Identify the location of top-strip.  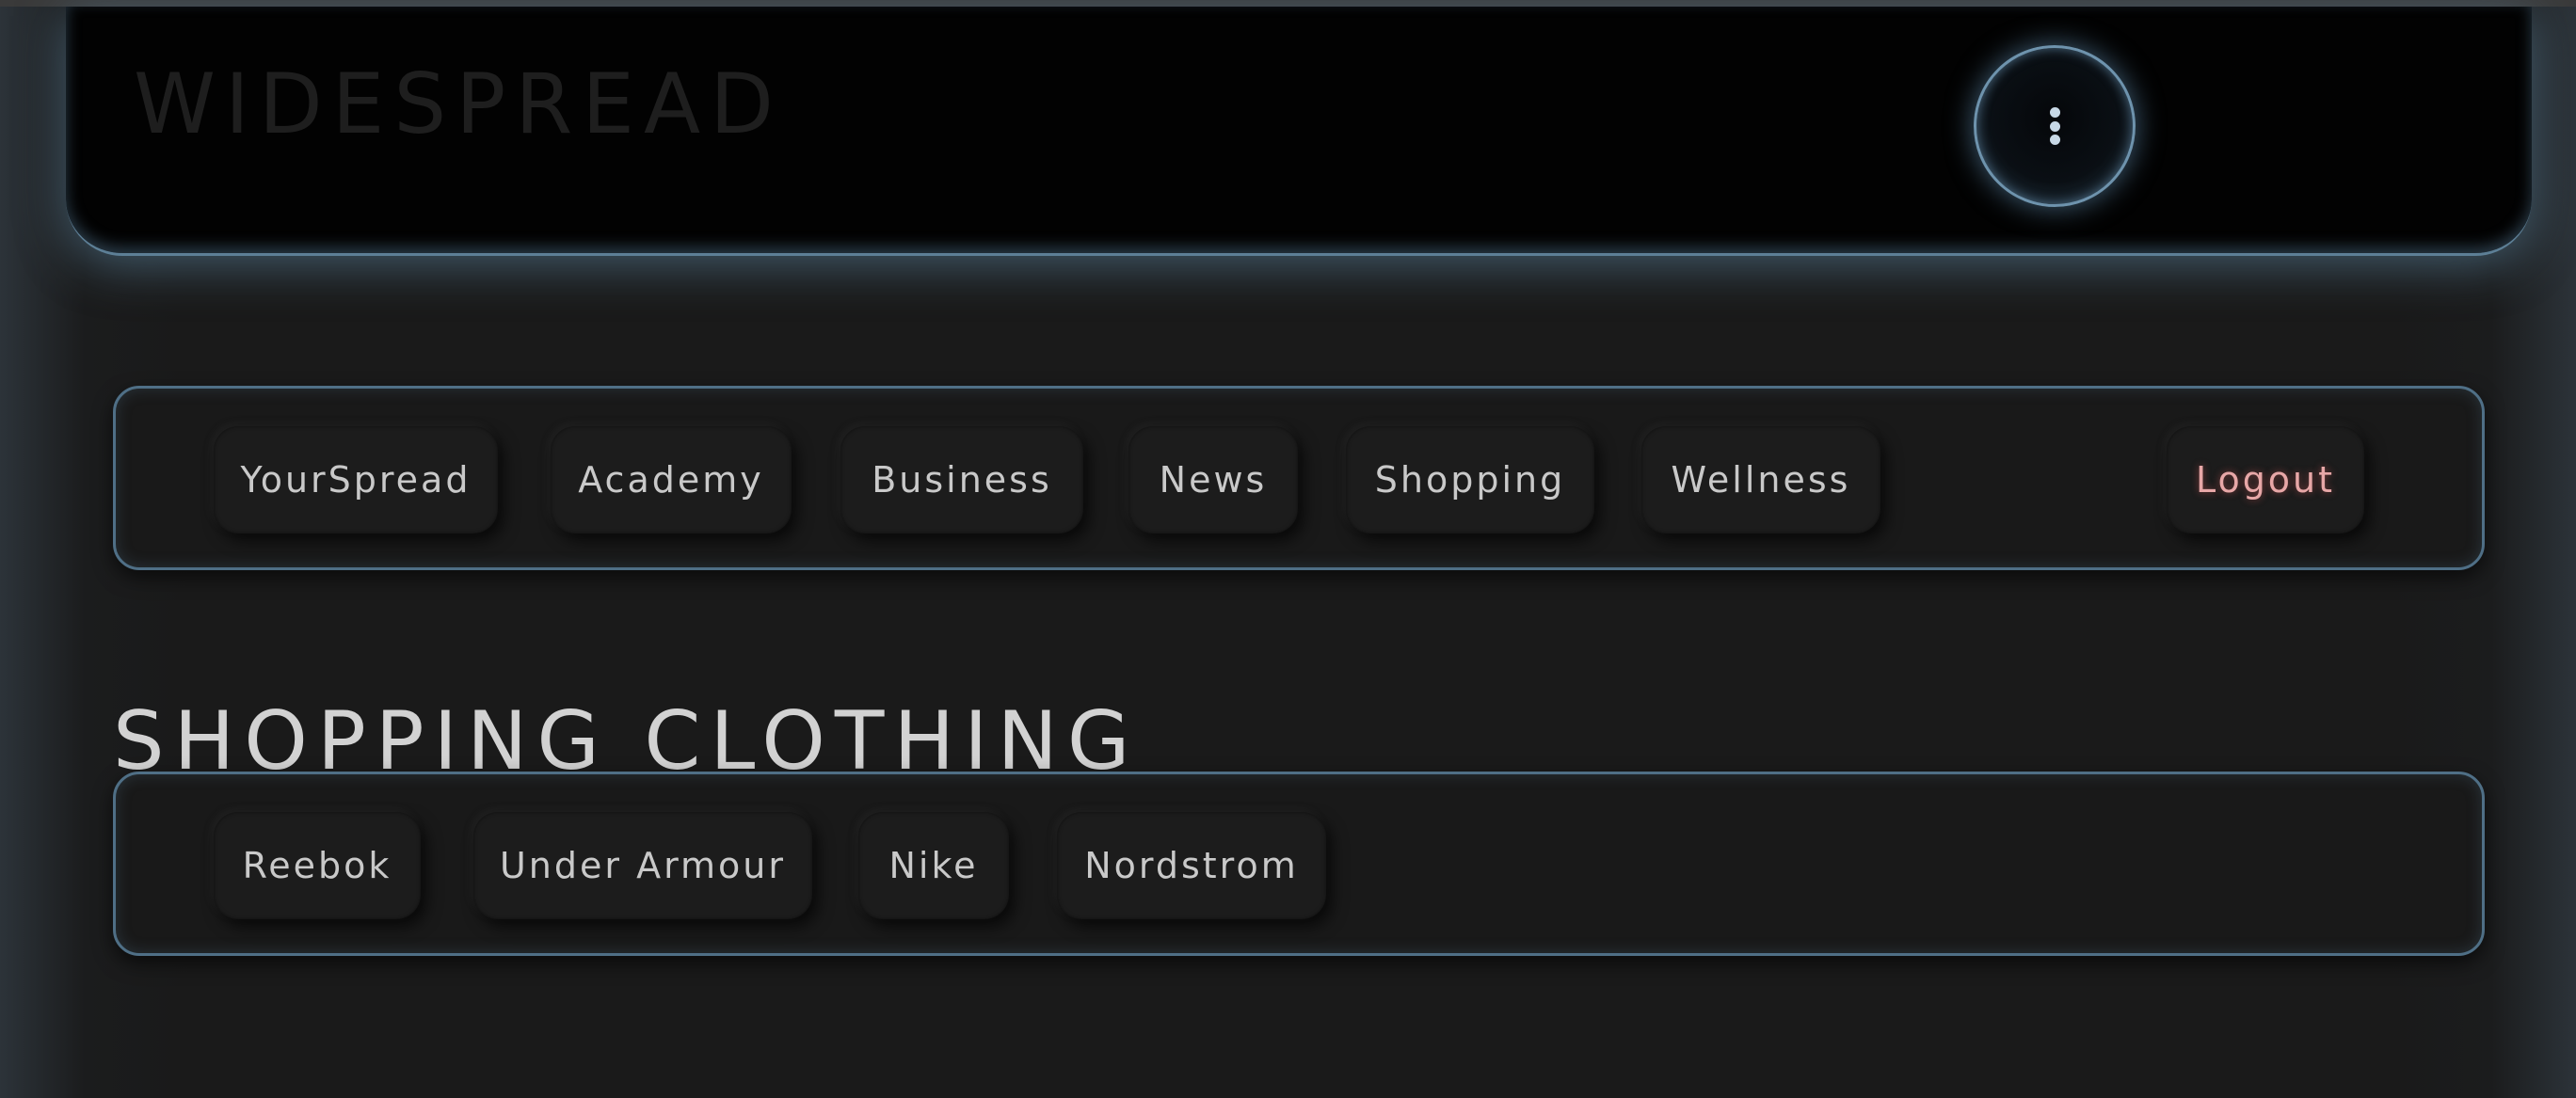
(1288, 3).